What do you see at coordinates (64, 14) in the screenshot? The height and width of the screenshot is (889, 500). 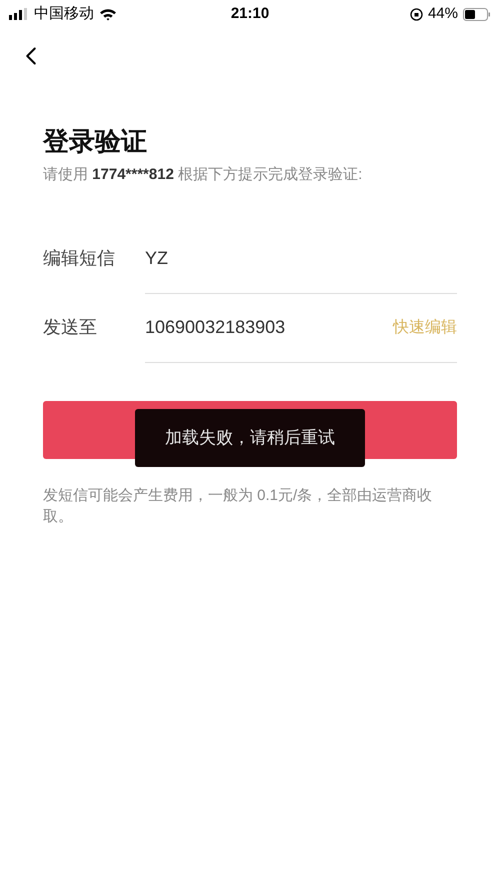 I see `carrier-name: 中国移动` at bounding box center [64, 14].